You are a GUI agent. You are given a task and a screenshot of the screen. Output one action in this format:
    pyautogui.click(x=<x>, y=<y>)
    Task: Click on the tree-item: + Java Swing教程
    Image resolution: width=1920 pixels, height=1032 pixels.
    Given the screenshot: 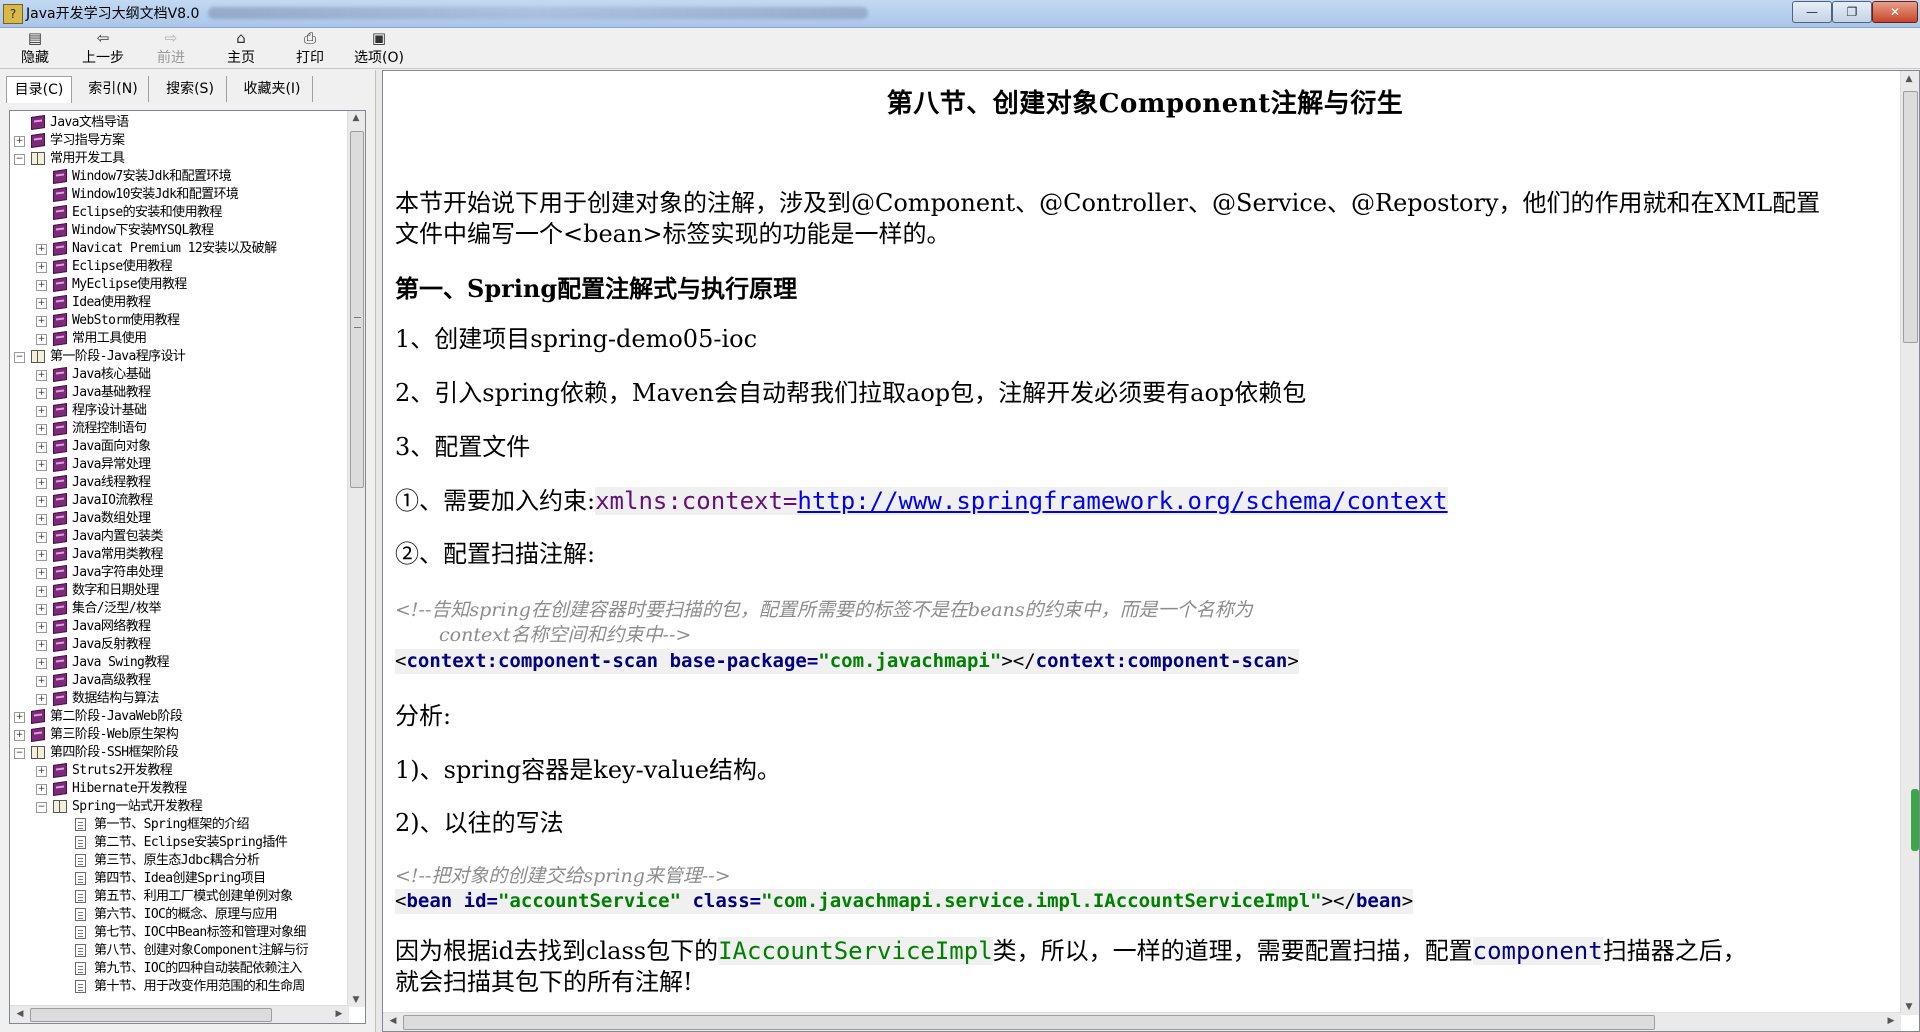 What is the action you would take?
    pyautogui.click(x=180, y=663)
    